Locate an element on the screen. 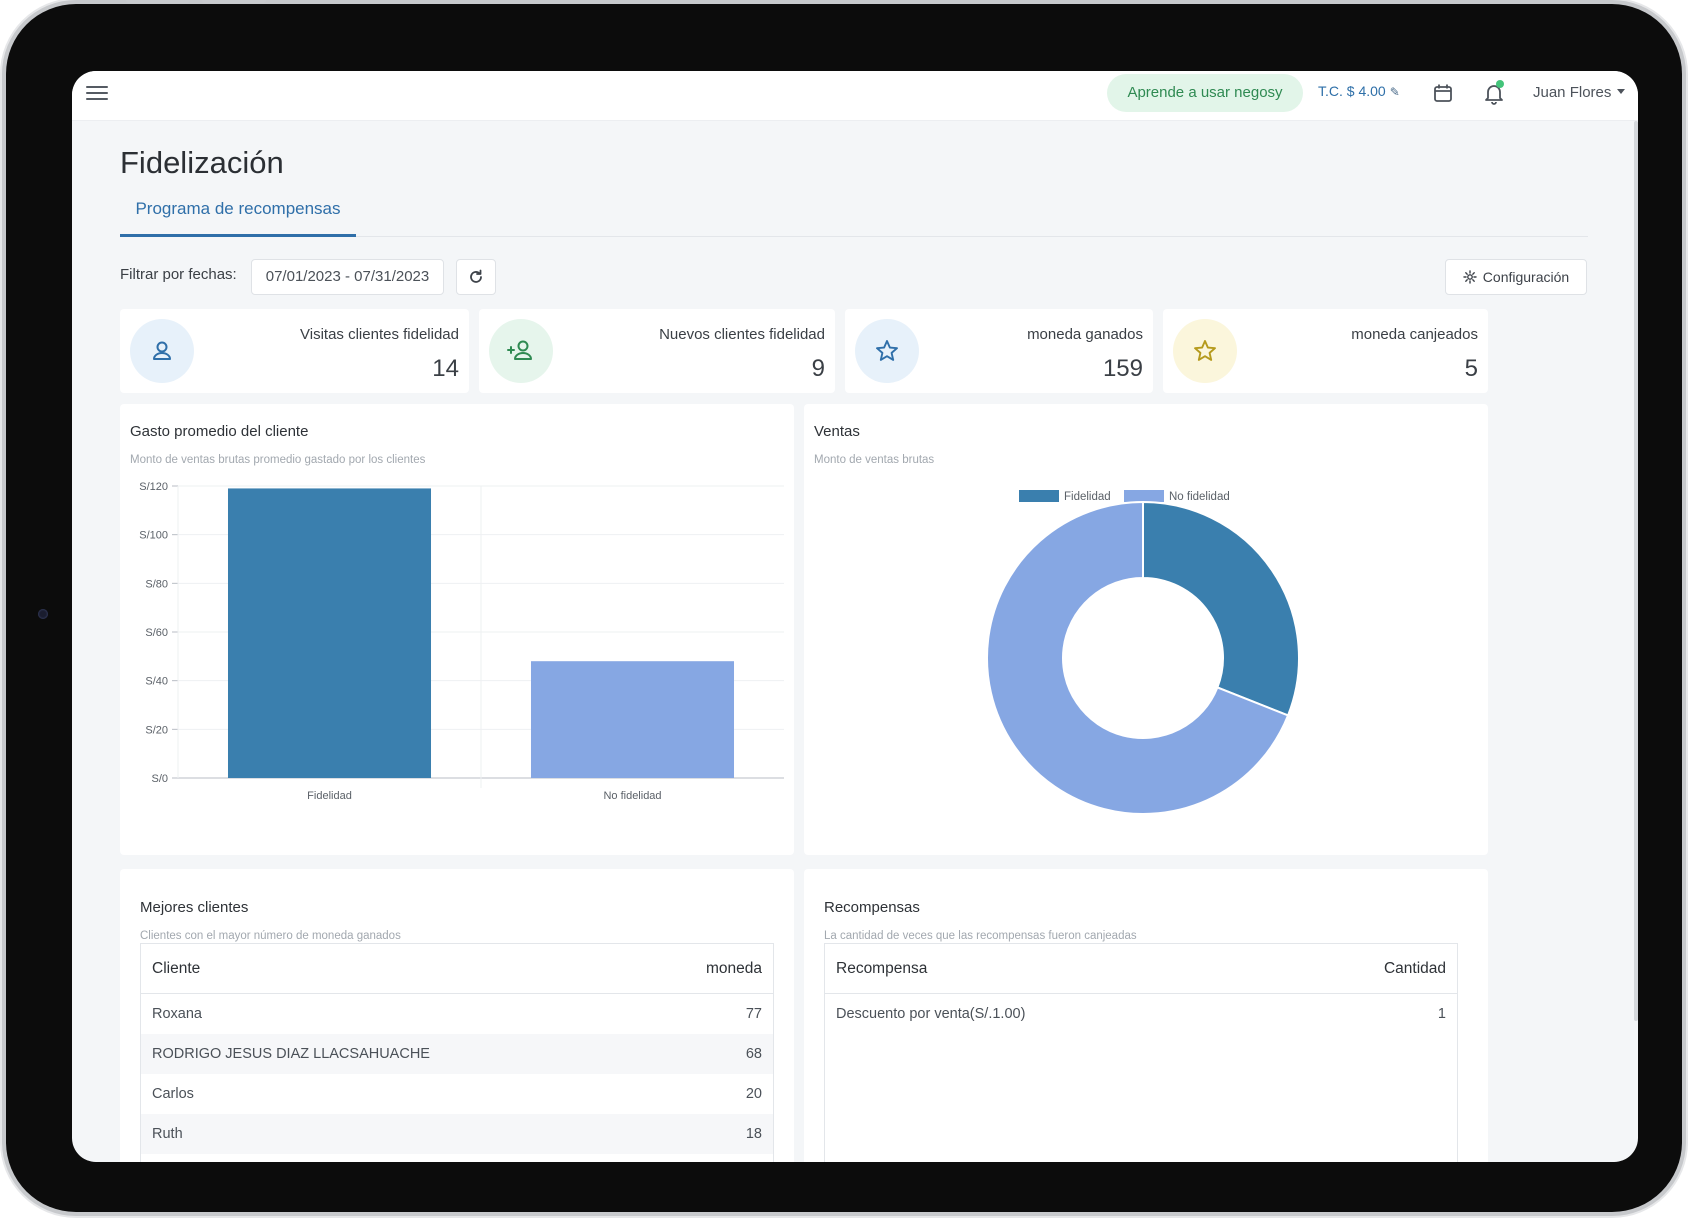 Image resolution: width=1688 pixels, height=1218 pixels. stat-card-coins-redeemed: moneda canjeados 5 is located at coordinates (1325, 351).